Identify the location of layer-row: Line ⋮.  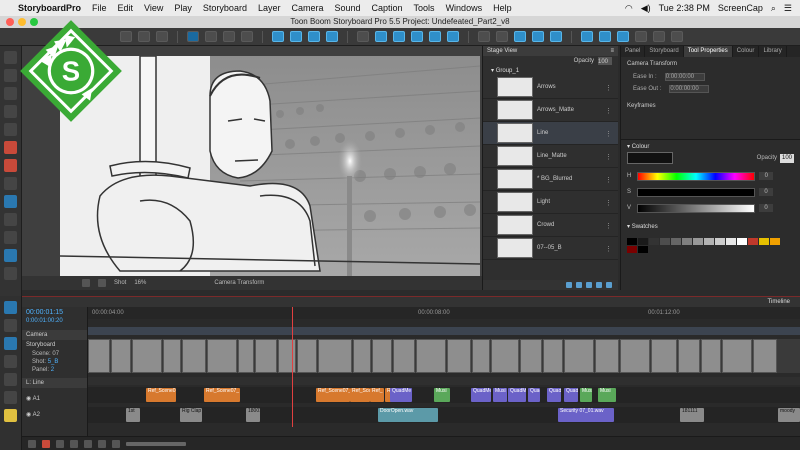
(550, 133).